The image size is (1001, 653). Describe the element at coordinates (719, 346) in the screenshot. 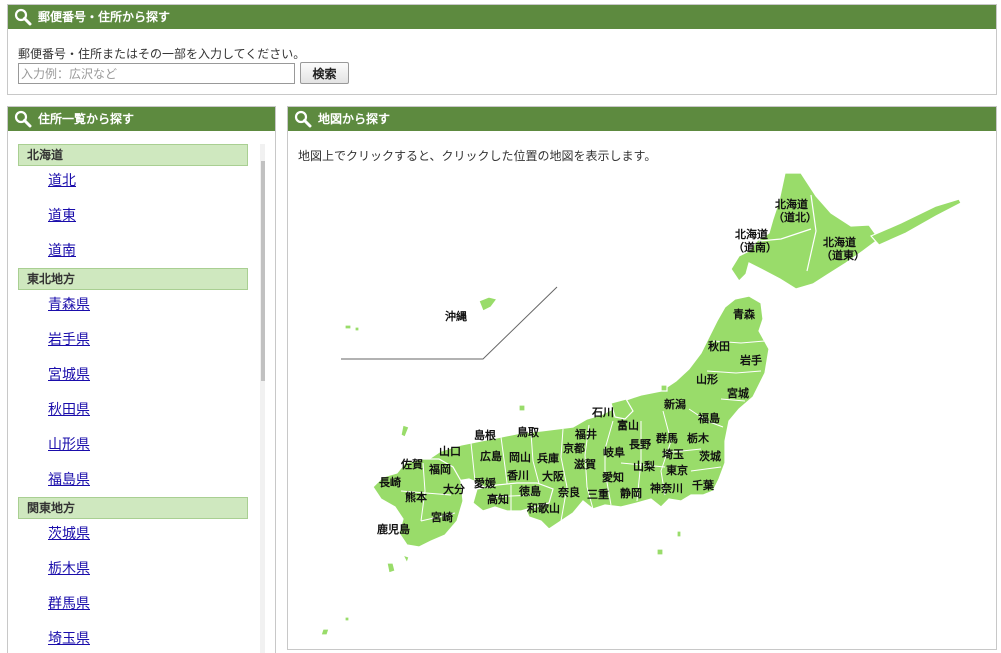

I see `label-akita: 秋田` at that location.